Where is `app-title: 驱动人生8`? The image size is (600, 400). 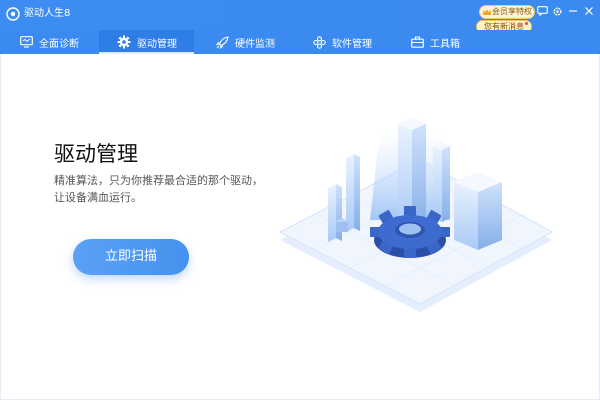
app-title: 驱动人生8 is located at coordinates (47, 13).